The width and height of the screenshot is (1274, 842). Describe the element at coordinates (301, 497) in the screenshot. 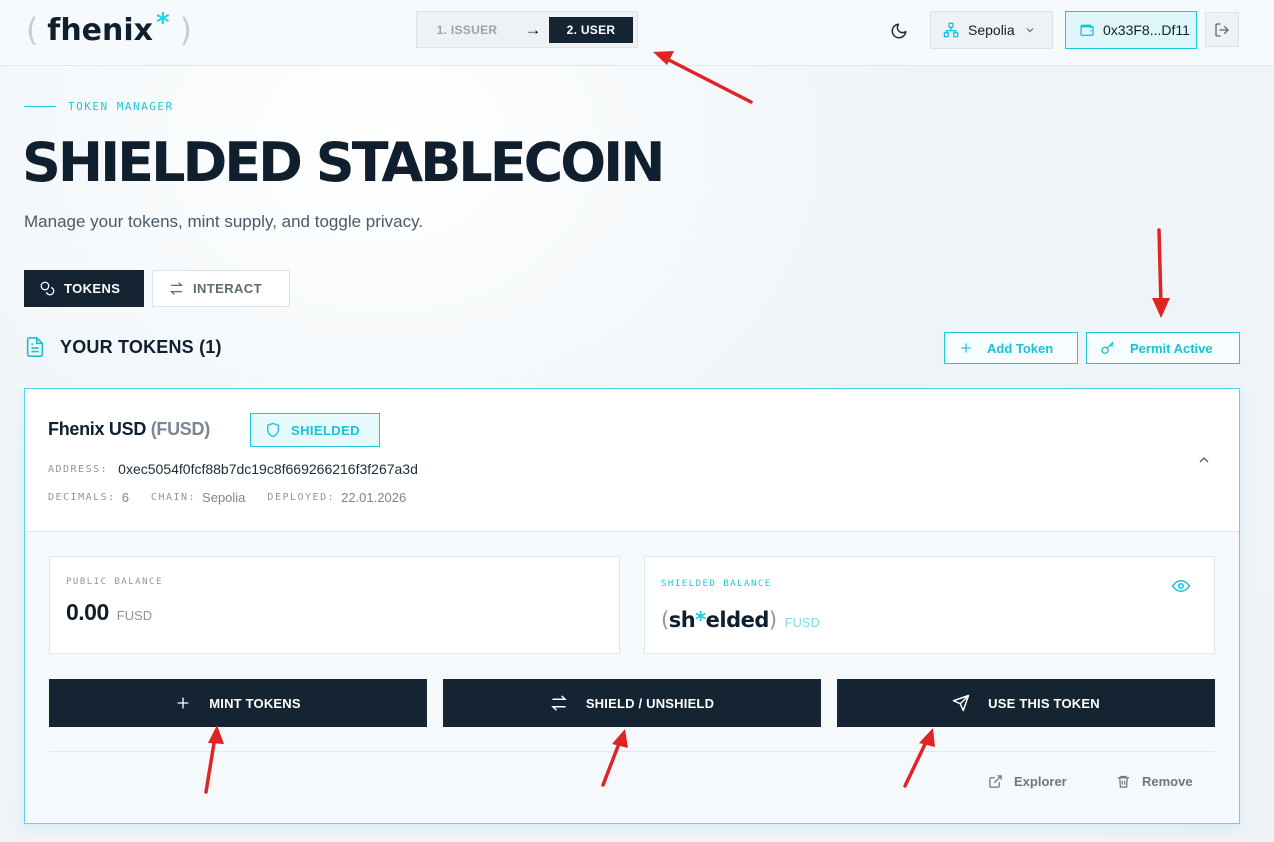

I see `deployed-label: DEPLOYED:` at that location.